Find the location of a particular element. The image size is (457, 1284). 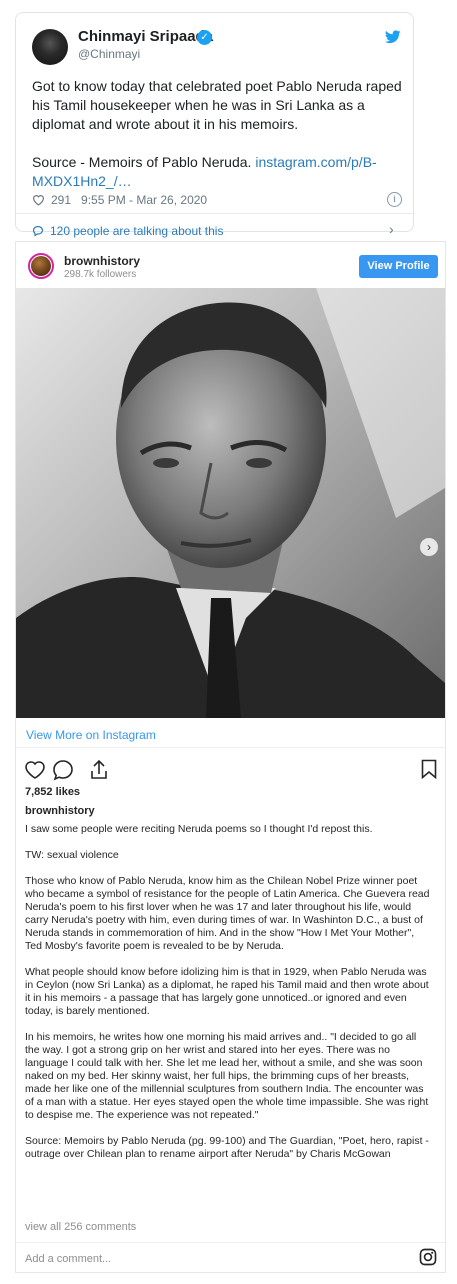

tweet-author-handle: @Chinmayi is located at coordinates (109, 54).